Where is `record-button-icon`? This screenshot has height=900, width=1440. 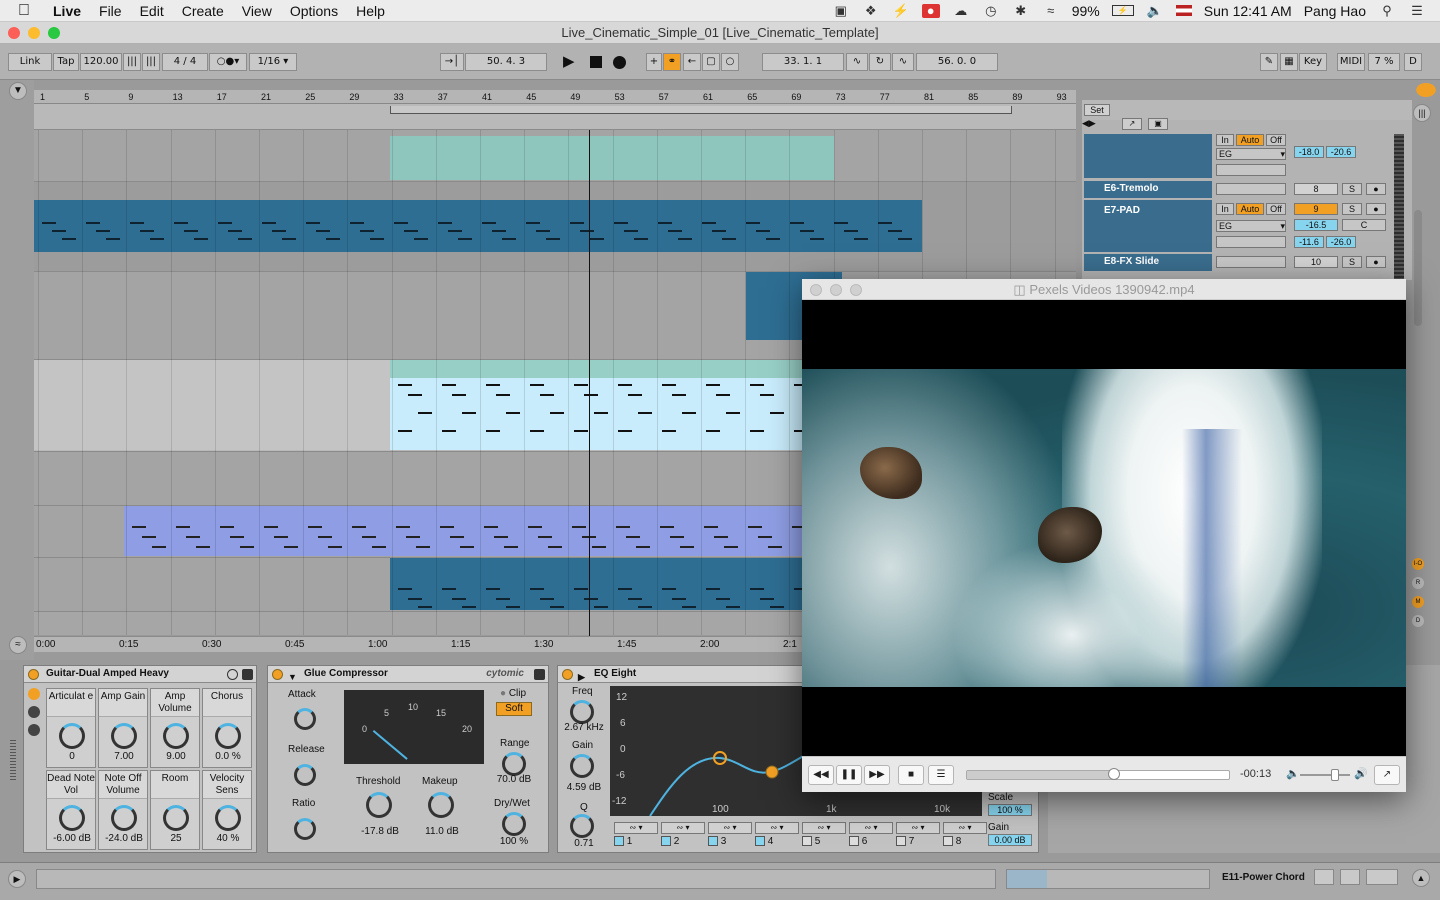
record-button-icon is located at coordinates (619, 62).